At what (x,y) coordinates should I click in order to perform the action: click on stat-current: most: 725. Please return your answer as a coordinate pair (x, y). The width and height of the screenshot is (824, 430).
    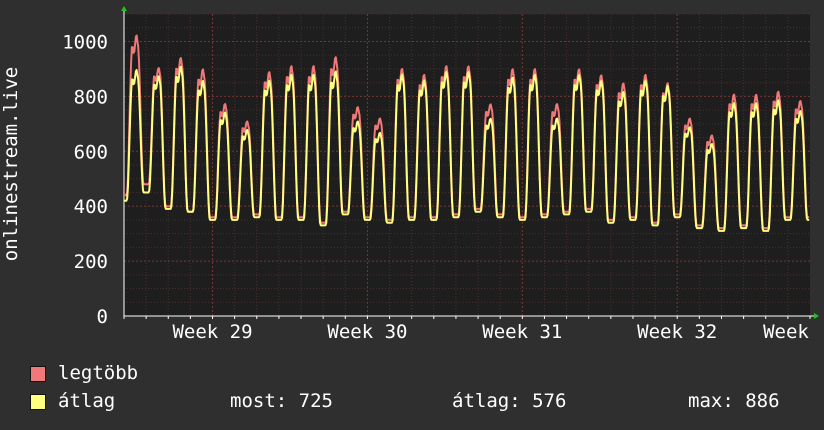
    Looking at the image, I should click on (281, 401).